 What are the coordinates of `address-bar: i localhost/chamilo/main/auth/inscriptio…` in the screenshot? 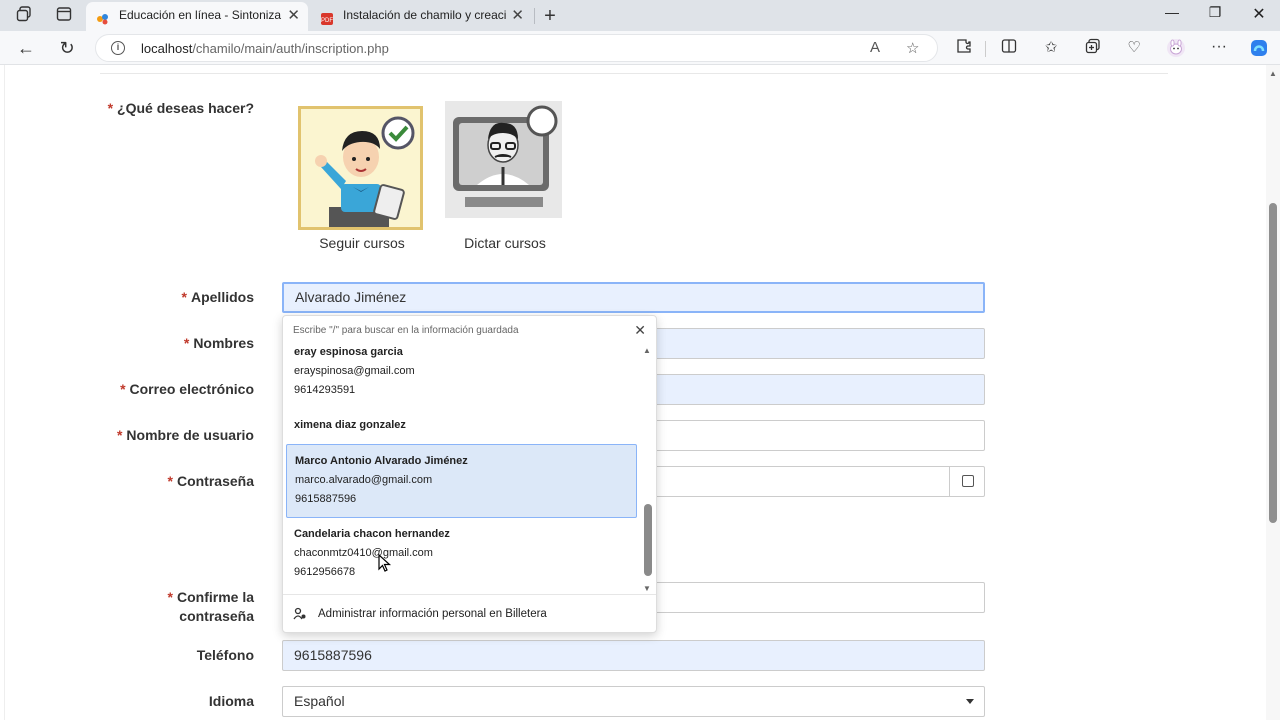 It's located at (516, 48).